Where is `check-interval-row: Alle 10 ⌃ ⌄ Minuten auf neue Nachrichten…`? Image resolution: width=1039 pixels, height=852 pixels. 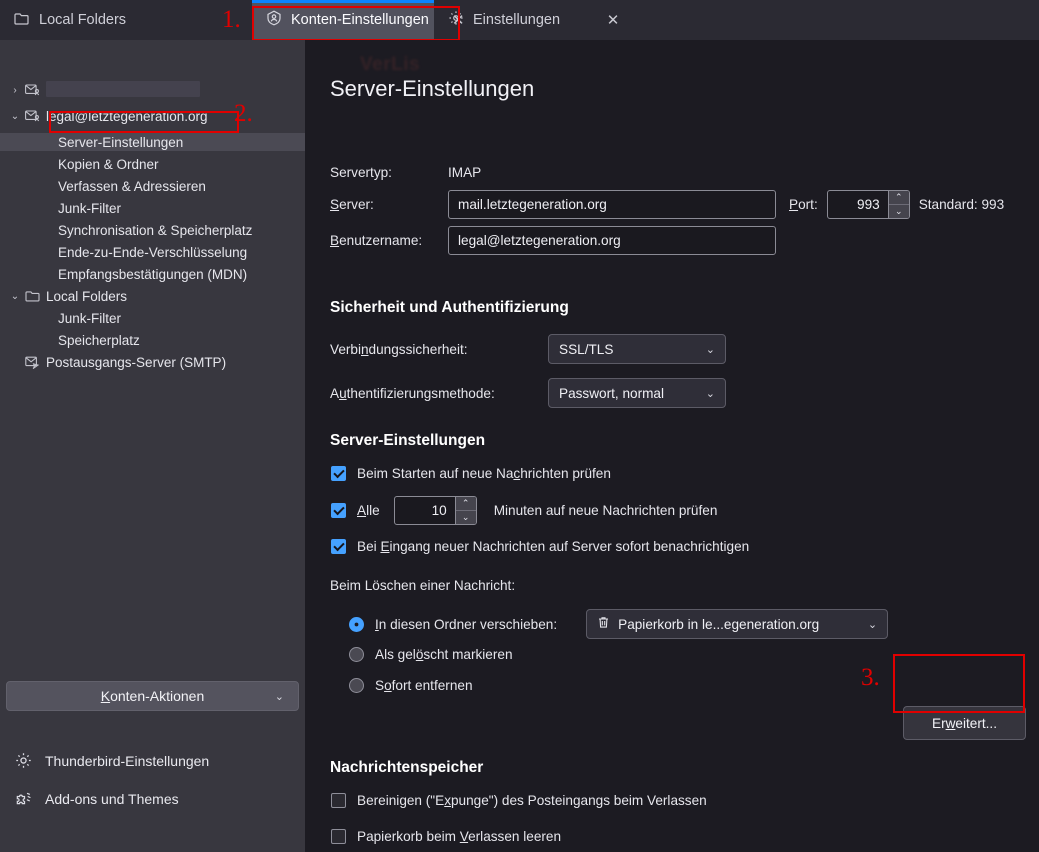 check-interval-row: Alle 10 ⌃ ⌄ Minuten auf neue Nachrichten… is located at coordinates (524, 510).